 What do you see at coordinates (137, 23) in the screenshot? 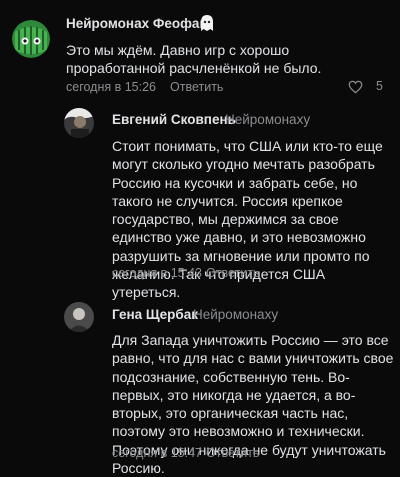
I see `comment-author: Нейромонах Феофан` at bounding box center [137, 23].